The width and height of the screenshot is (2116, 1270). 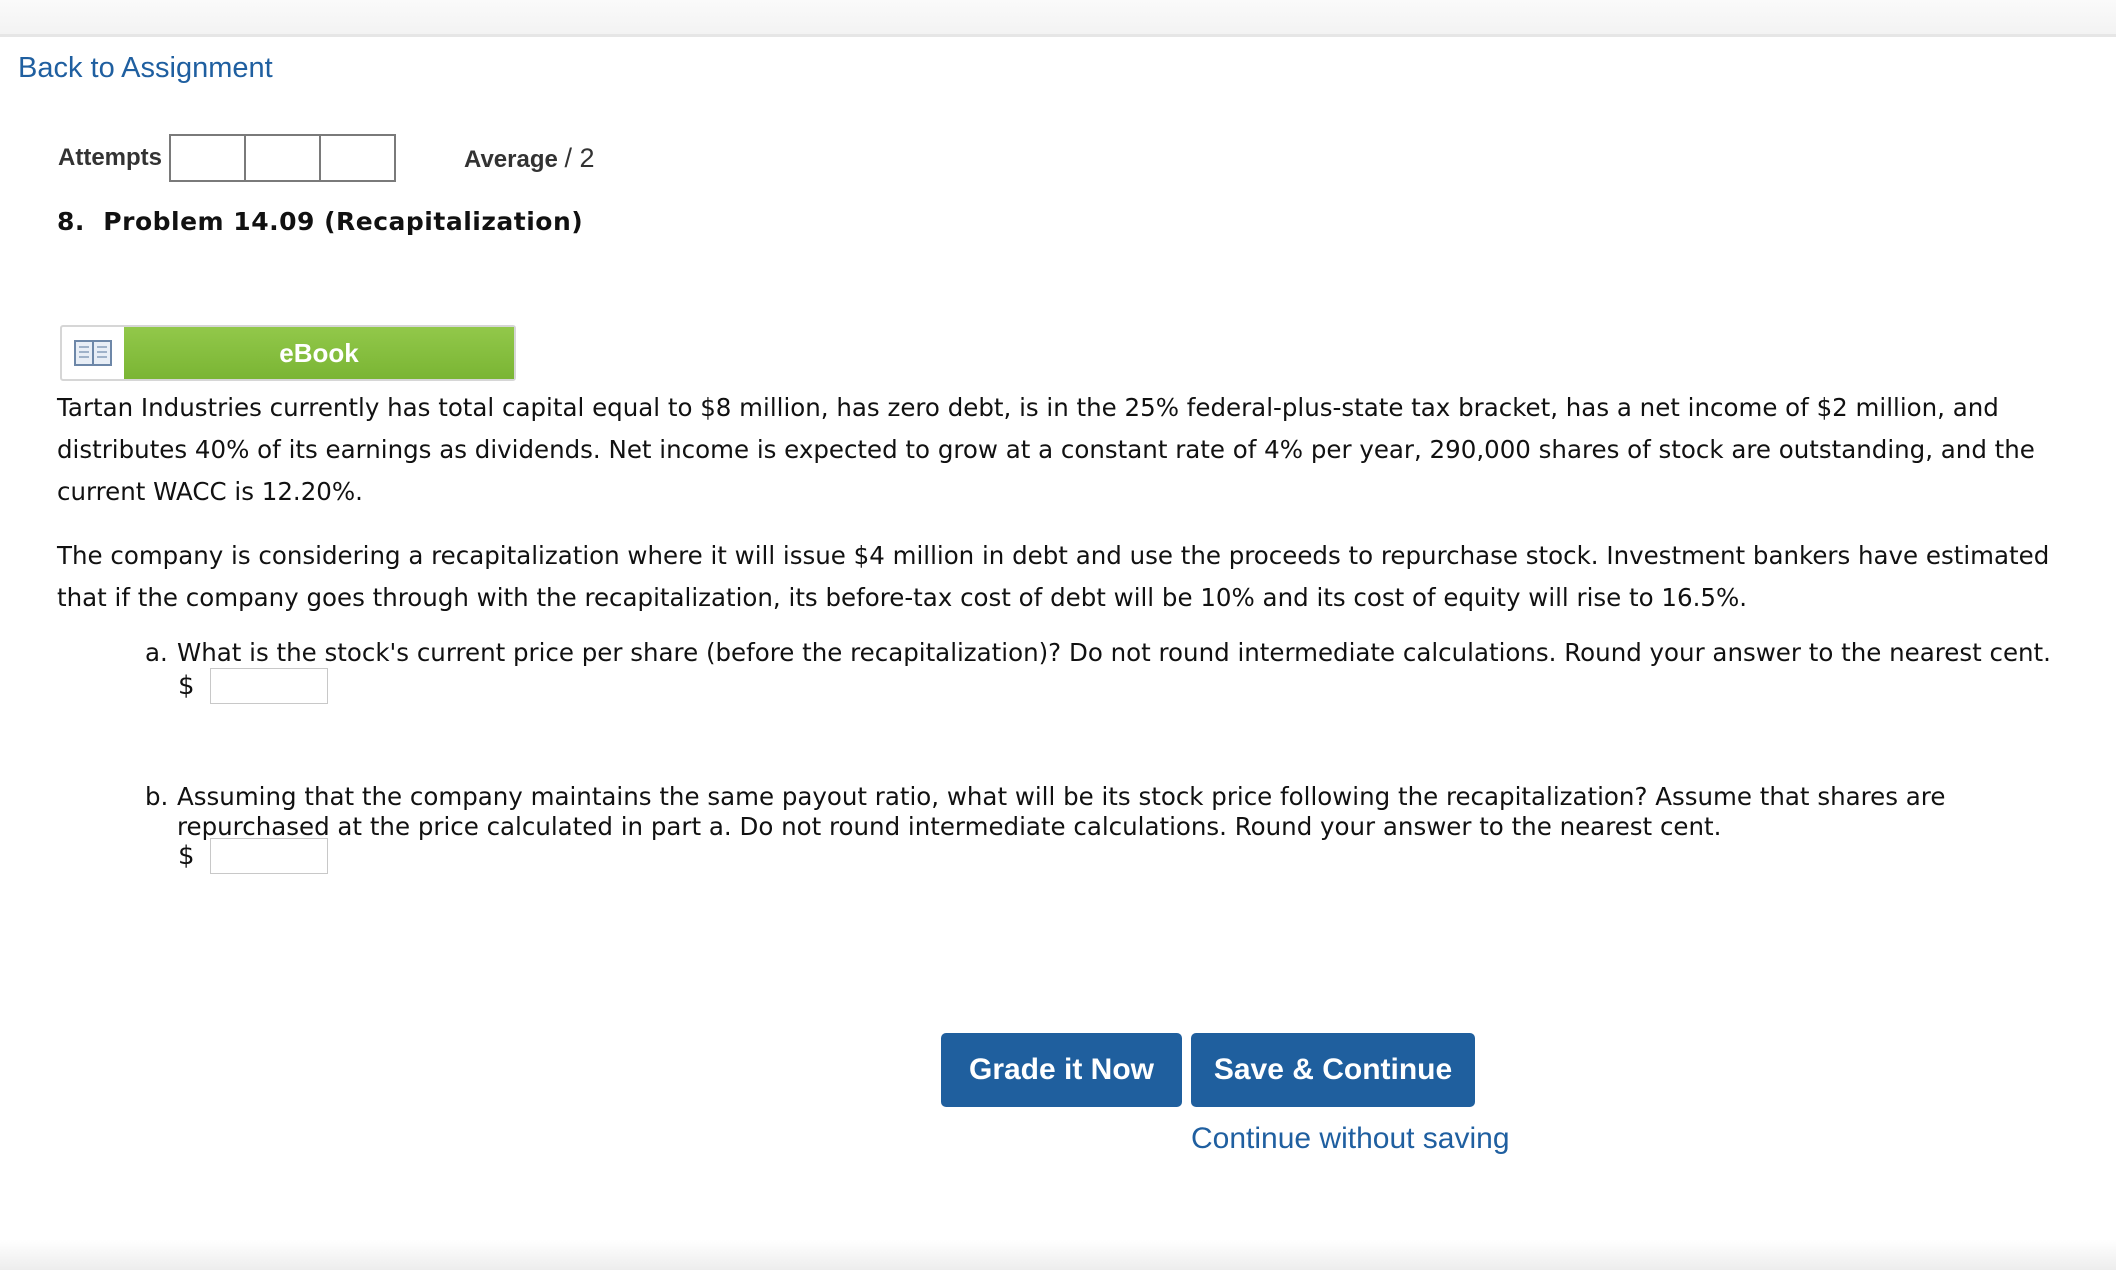 I want to click on ebook-label: eBook, so click(x=319, y=353).